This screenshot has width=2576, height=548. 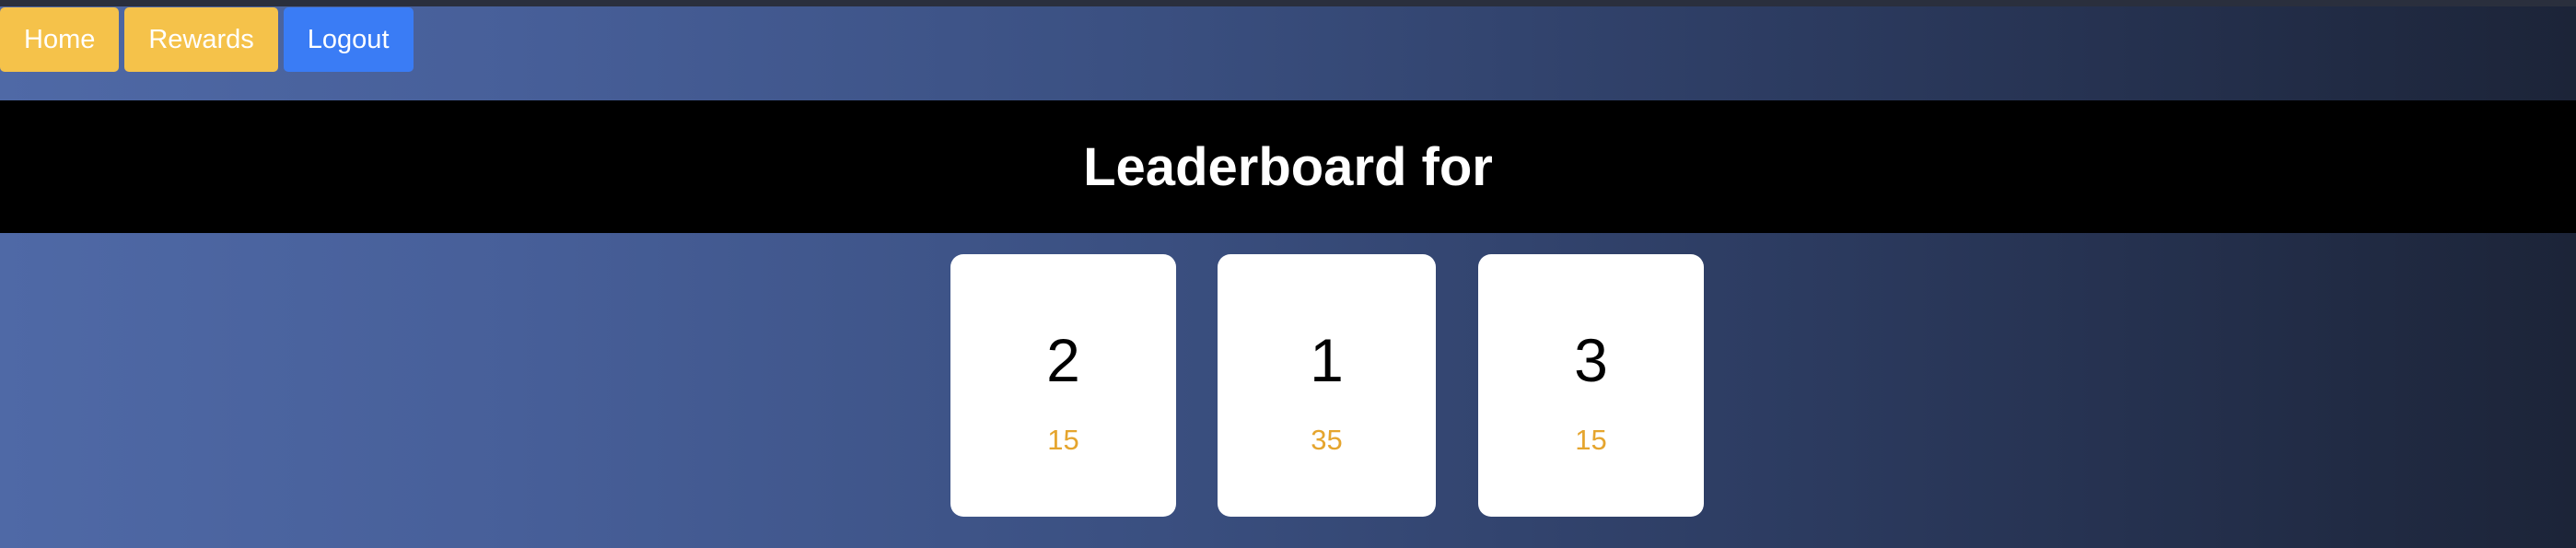 I want to click on top-edge-strip, so click(x=1288, y=3).